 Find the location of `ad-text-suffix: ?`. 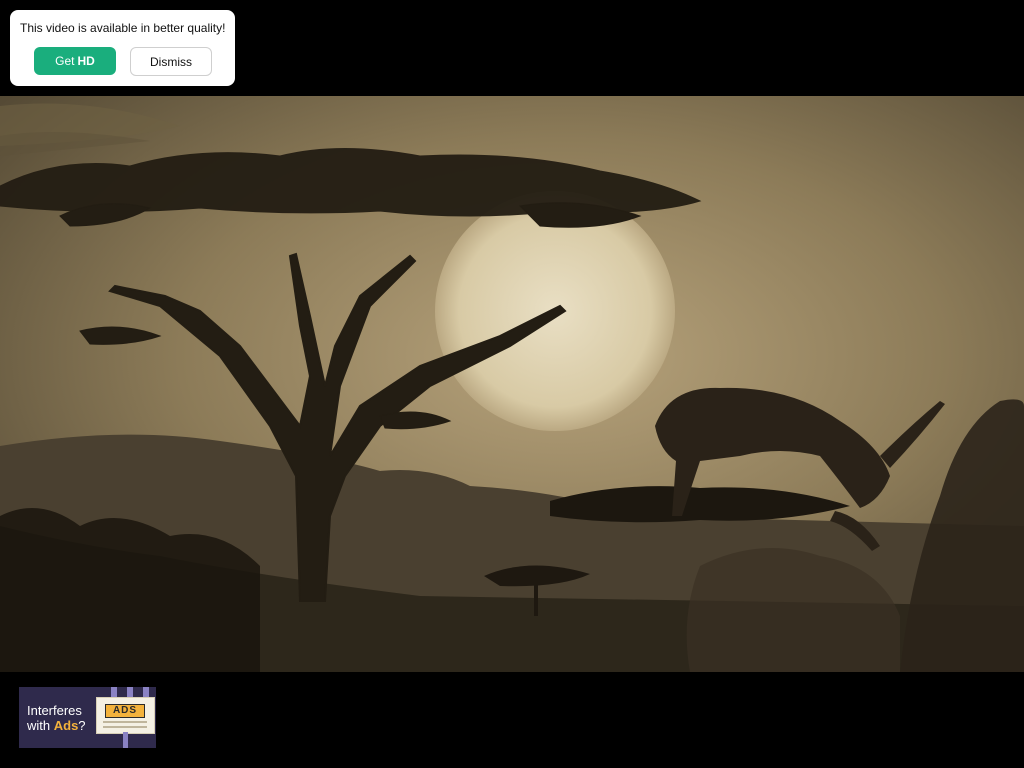

ad-text-suffix: ? is located at coordinates (82, 725).